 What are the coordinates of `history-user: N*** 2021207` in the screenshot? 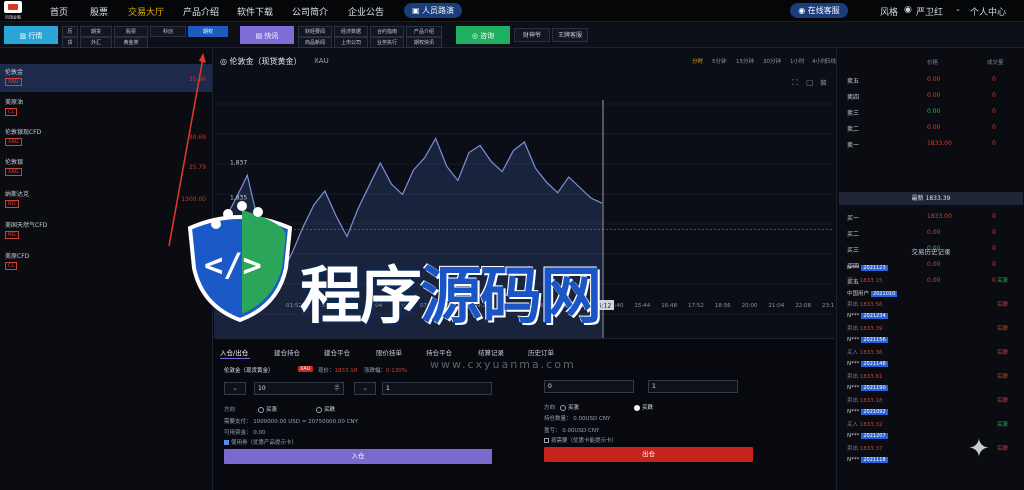 It's located at (867, 436).